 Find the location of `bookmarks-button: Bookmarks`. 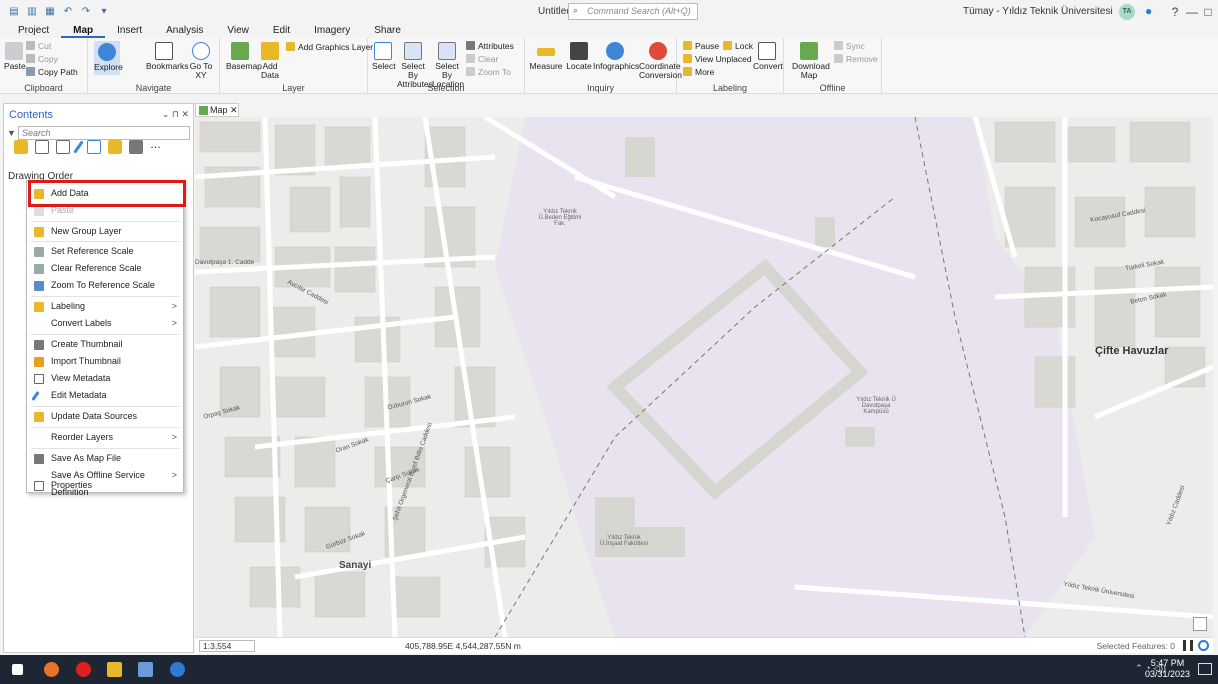

bookmarks-button: Bookmarks is located at coordinates (167, 56).